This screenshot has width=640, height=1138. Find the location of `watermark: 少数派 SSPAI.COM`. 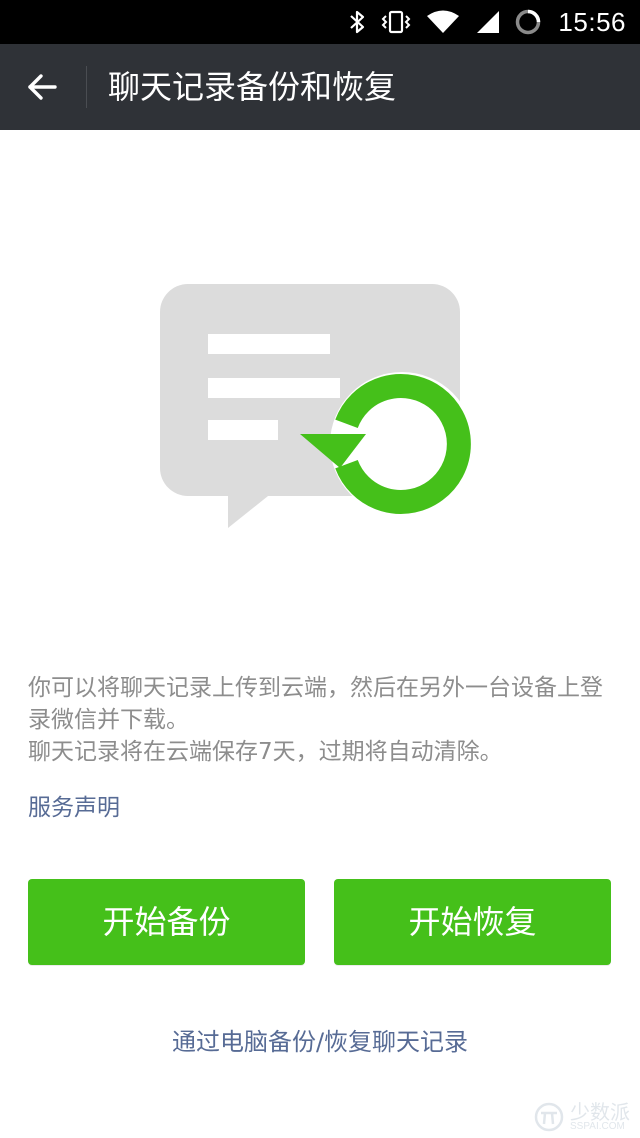

watermark: 少数派 SSPAI.COM is located at coordinates (581, 1117).